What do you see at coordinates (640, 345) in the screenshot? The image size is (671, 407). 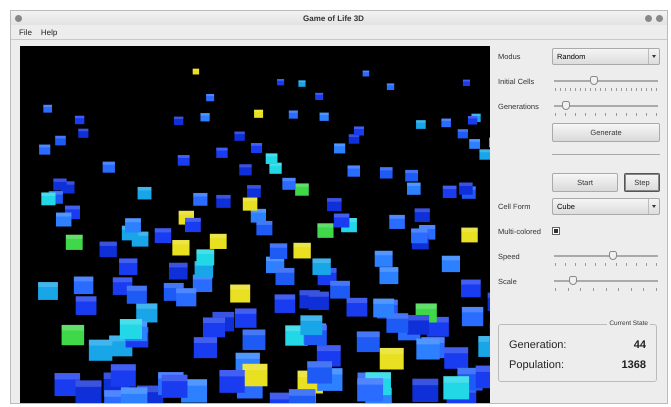 I see `stat-value: 44` at bounding box center [640, 345].